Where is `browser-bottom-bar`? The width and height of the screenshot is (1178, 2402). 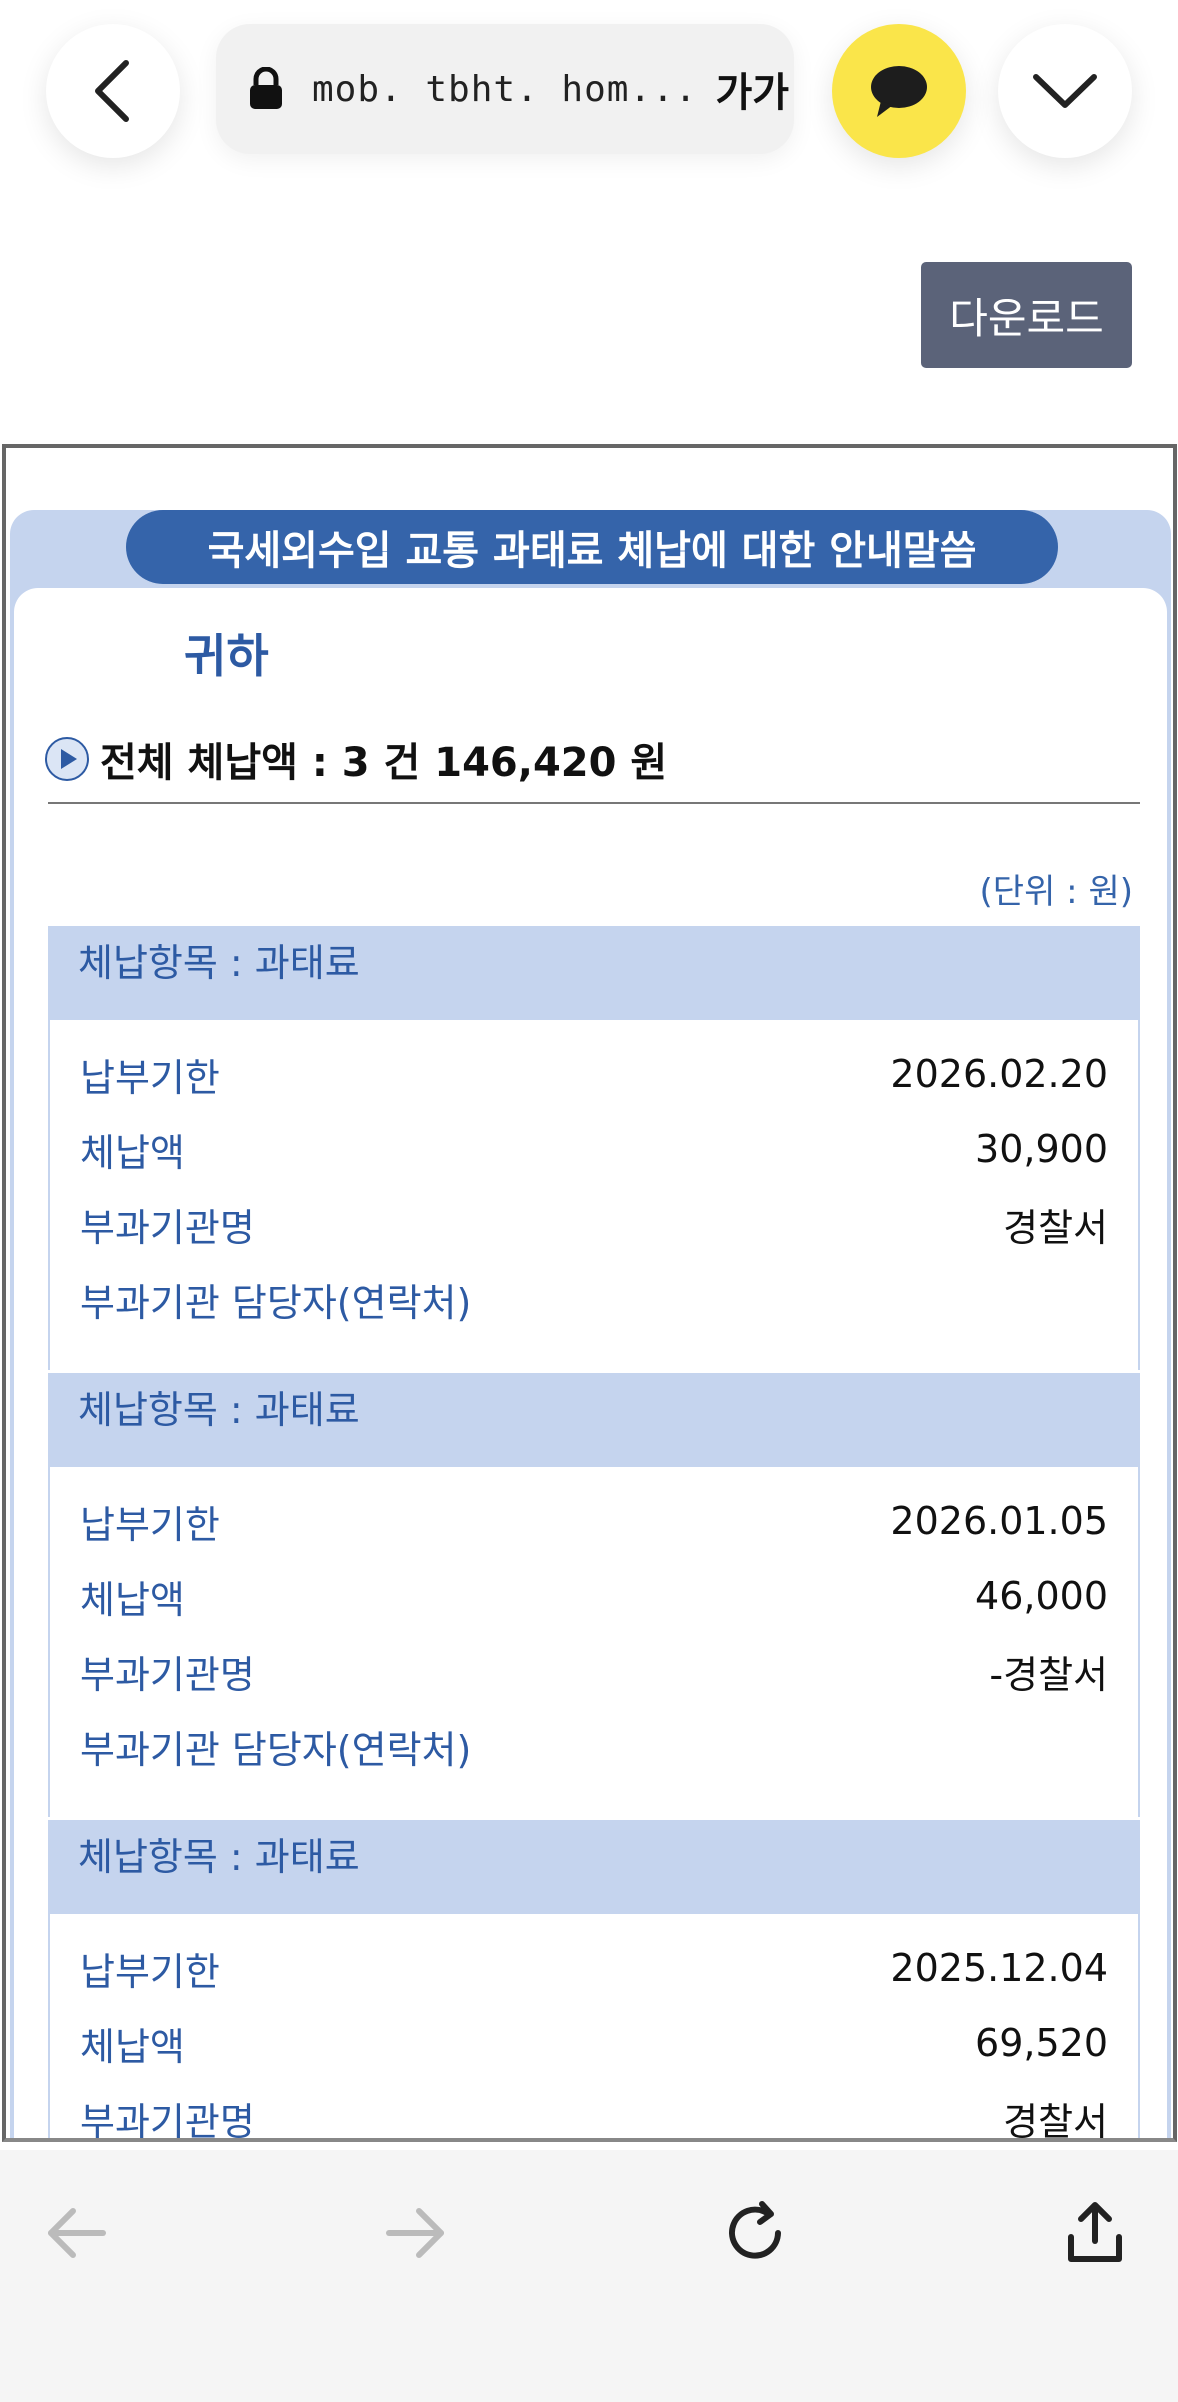 browser-bottom-bar is located at coordinates (589, 2276).